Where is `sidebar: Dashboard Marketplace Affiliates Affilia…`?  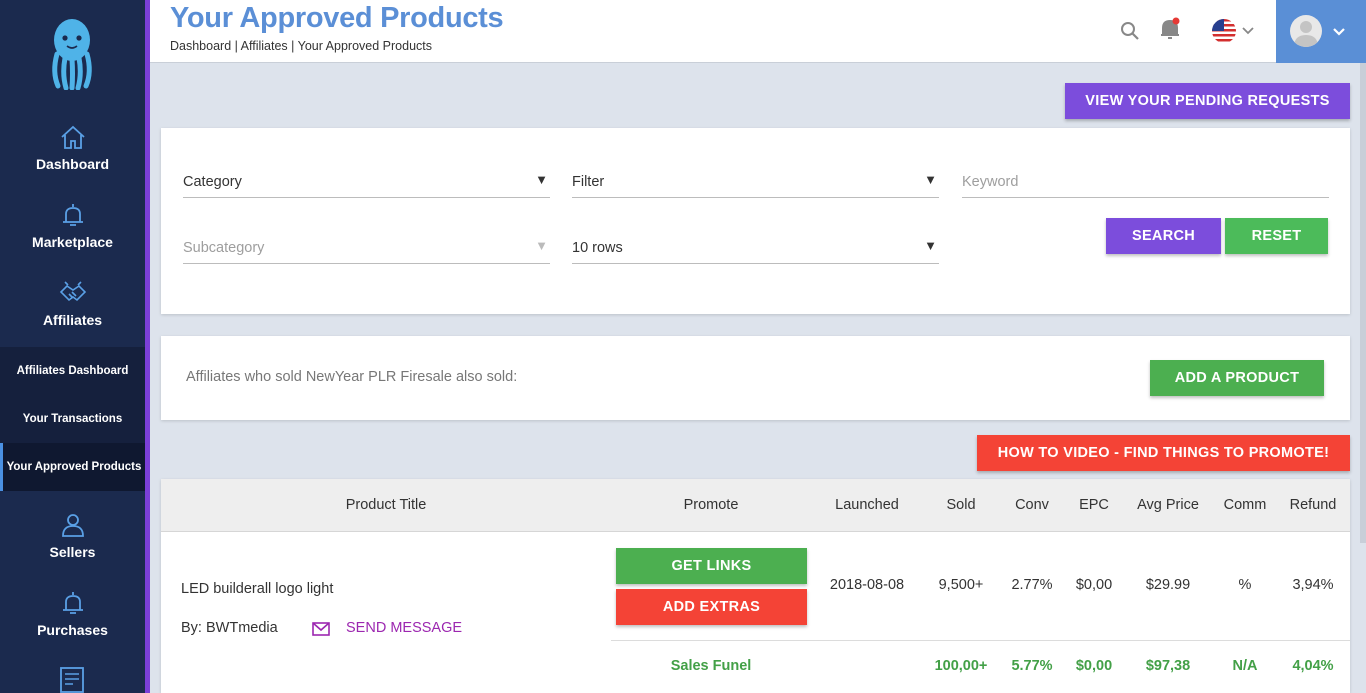
sidebar: Dashboard Marketplace Affiliates Affilia… is located at coordinates (72, 346).